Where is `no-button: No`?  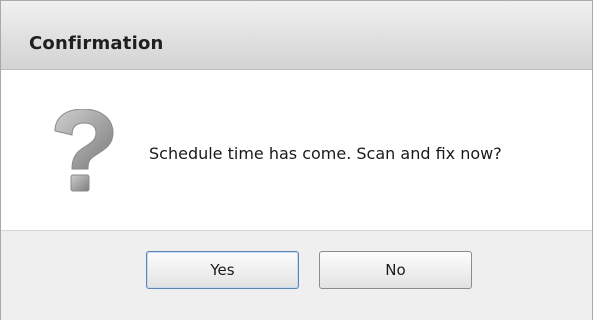
no-button: No is located at coordinates (395, 270).